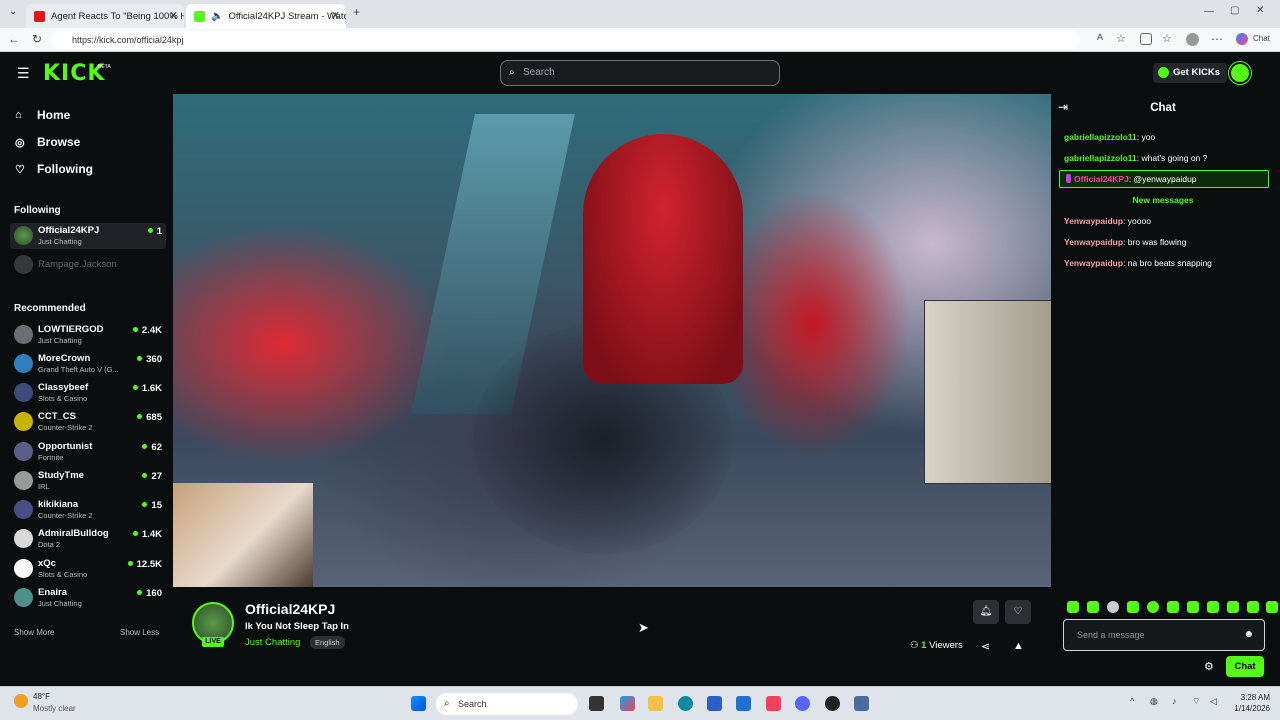  I want to click on following-item-rampage: Rampage.Jackson, so click(89, 265).